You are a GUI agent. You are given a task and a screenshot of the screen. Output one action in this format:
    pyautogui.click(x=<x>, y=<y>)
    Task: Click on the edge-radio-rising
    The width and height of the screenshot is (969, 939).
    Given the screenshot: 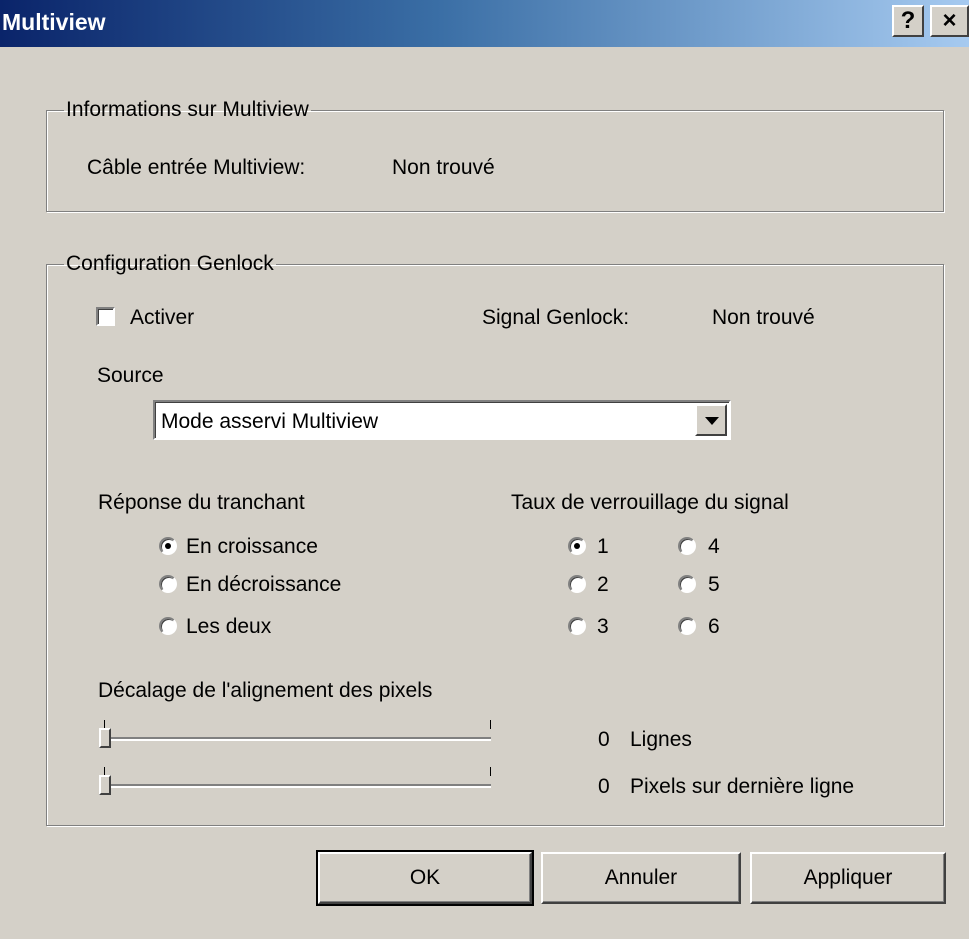 What is the action you would take?
    pyautogui.click(x=168, y=546)
    